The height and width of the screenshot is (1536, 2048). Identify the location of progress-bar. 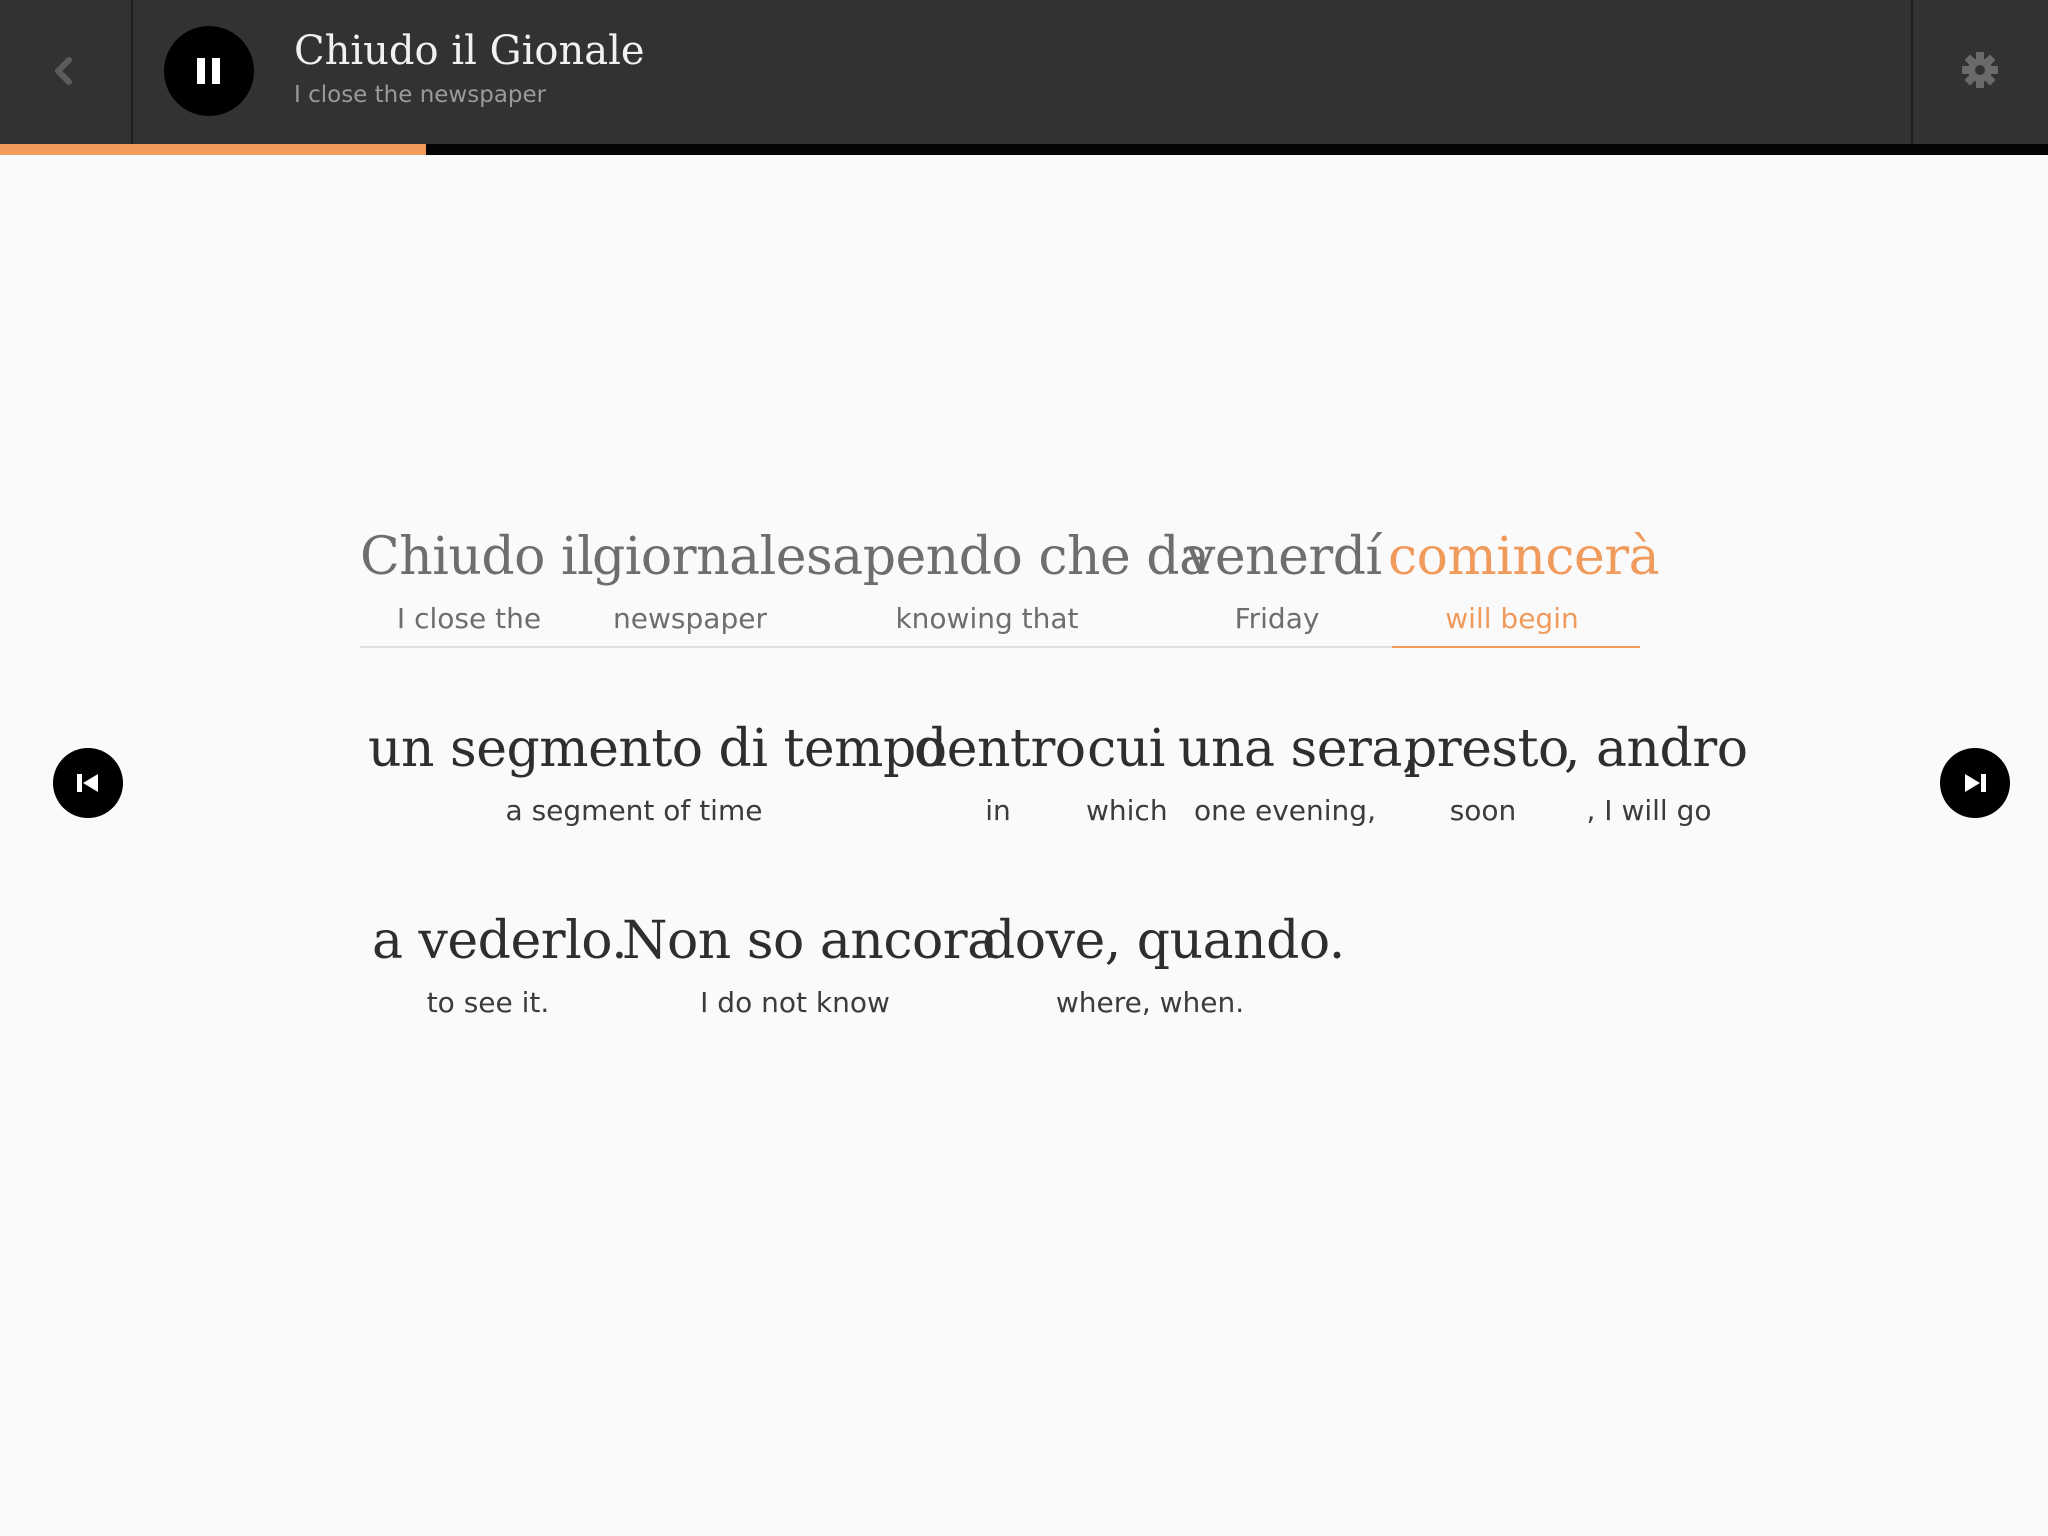
(1024, 149).